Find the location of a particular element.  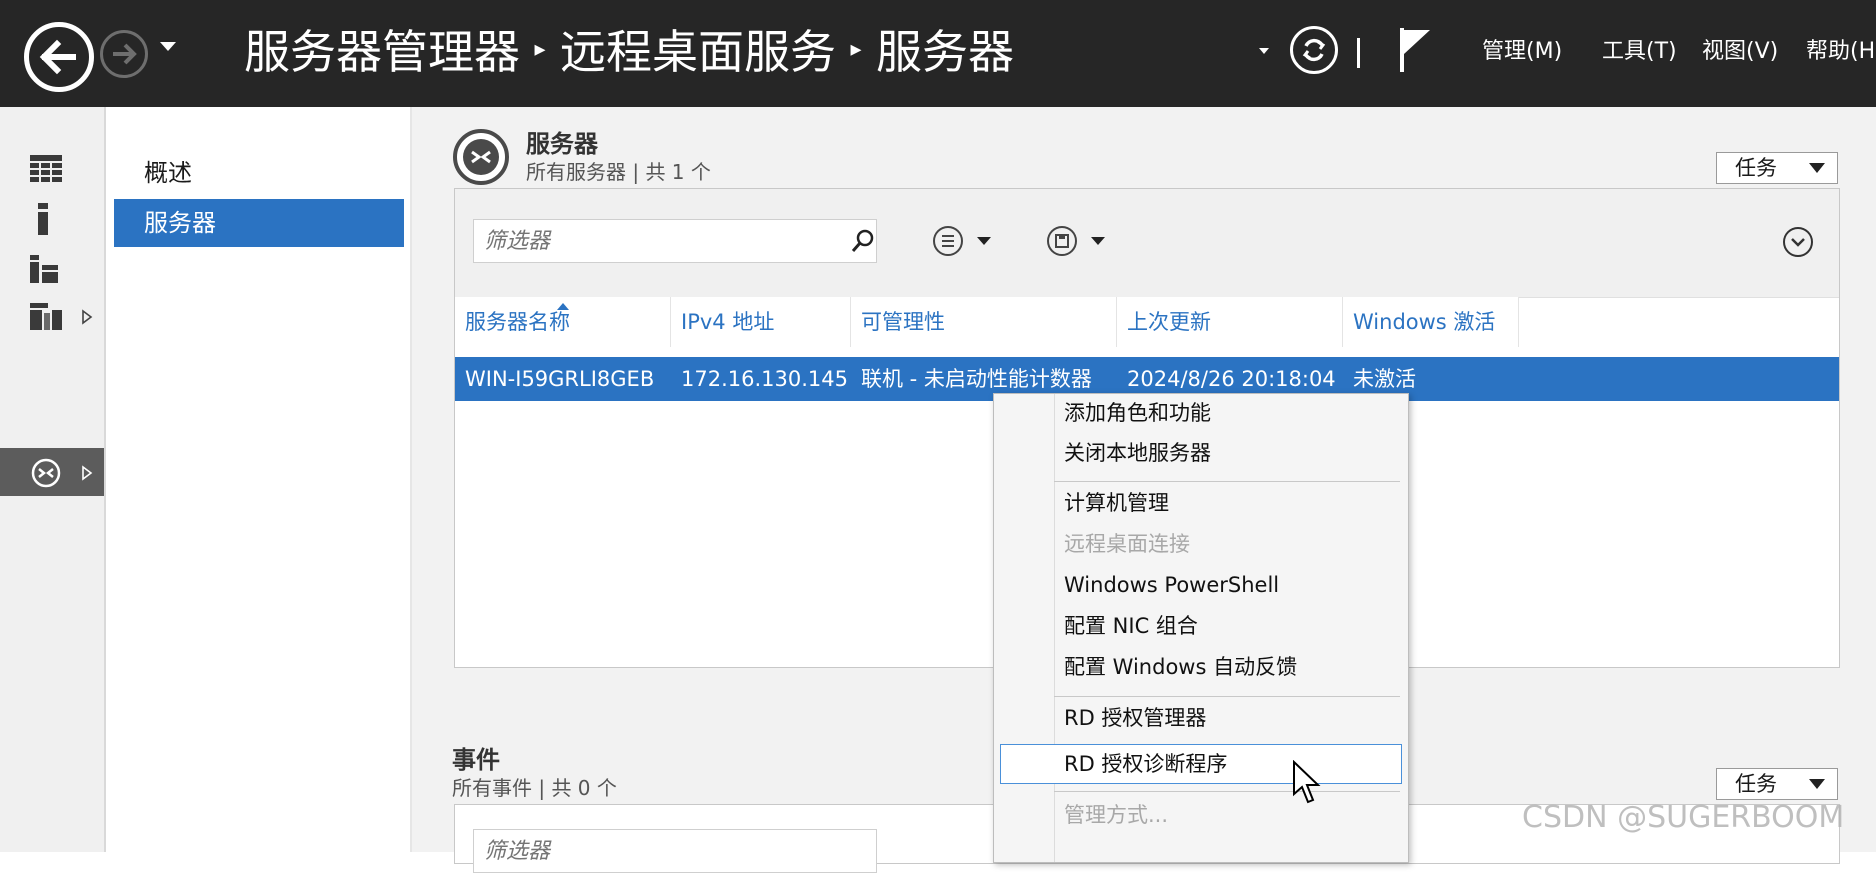

refresh-dropdown-icon is located at coordinates (1264, 51).